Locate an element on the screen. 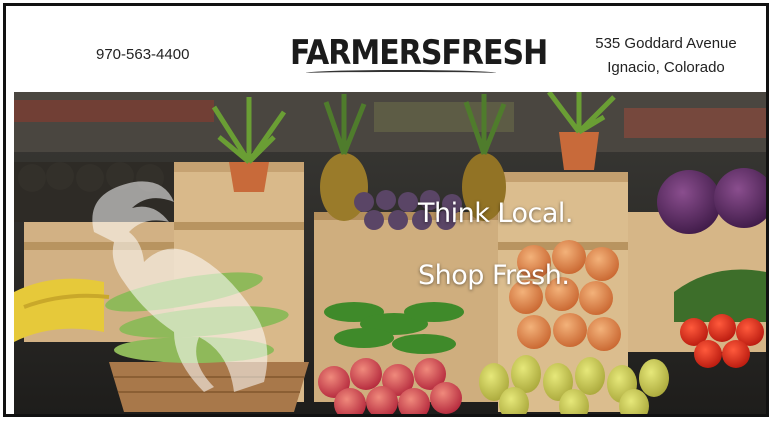  address-street: 535 Goddard Avenue is located at coordinates (666, 43).